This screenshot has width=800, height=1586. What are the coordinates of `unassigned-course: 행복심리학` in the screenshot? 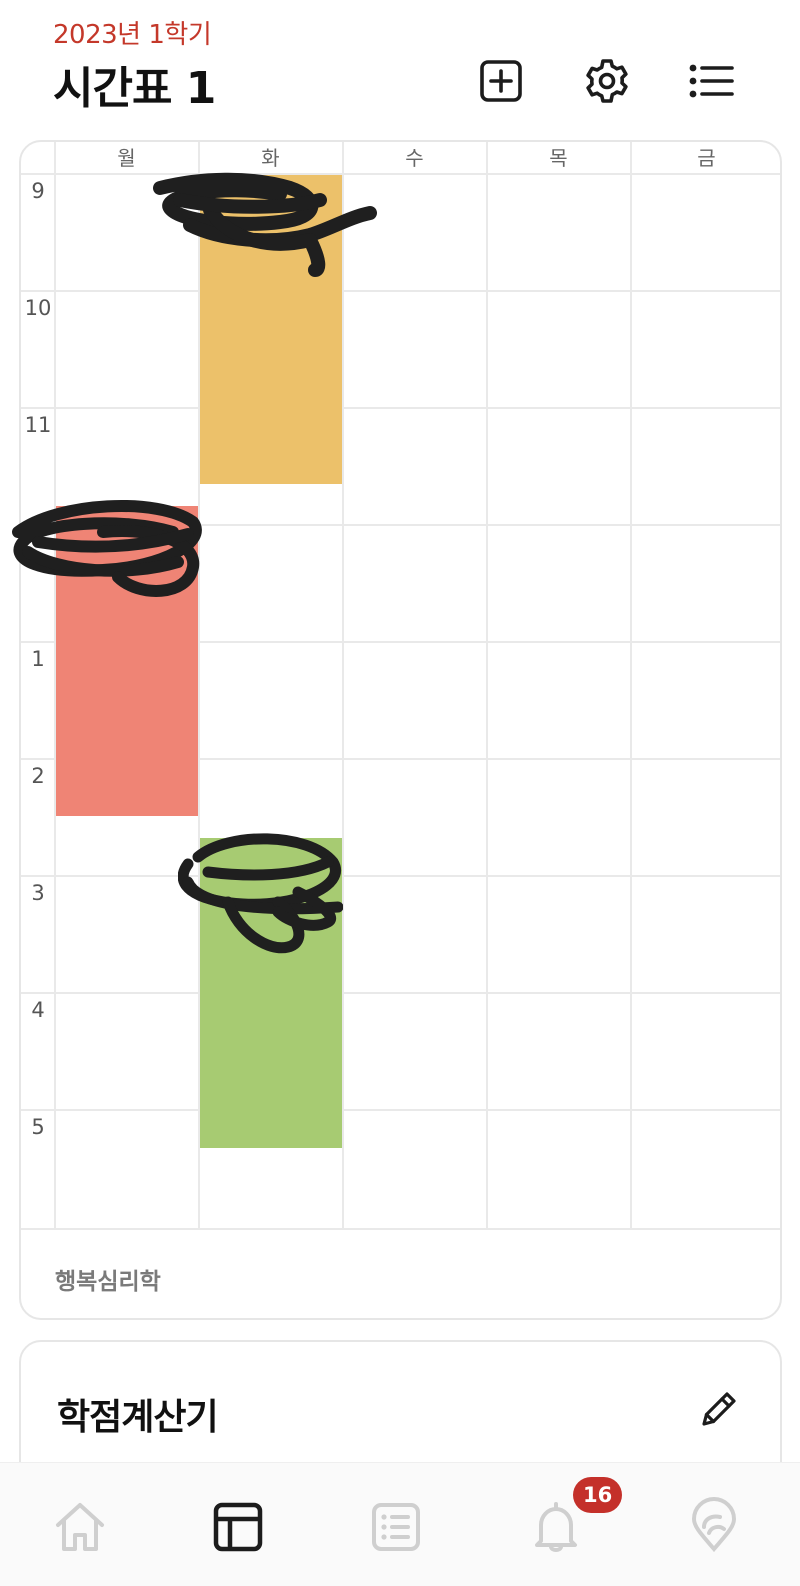 It's located at (108, 1279).